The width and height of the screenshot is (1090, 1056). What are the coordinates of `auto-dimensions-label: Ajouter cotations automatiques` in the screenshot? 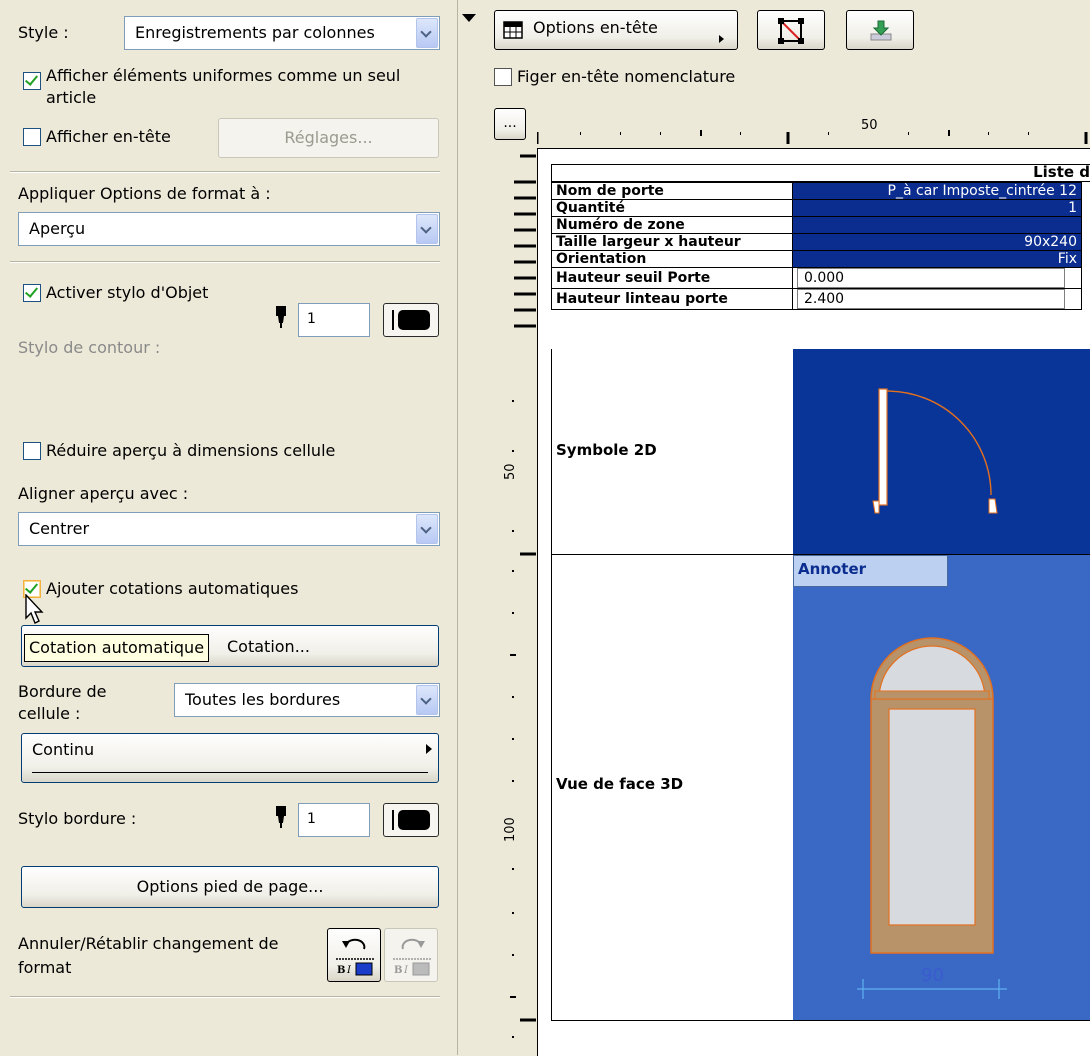 It's located at (172, 588).